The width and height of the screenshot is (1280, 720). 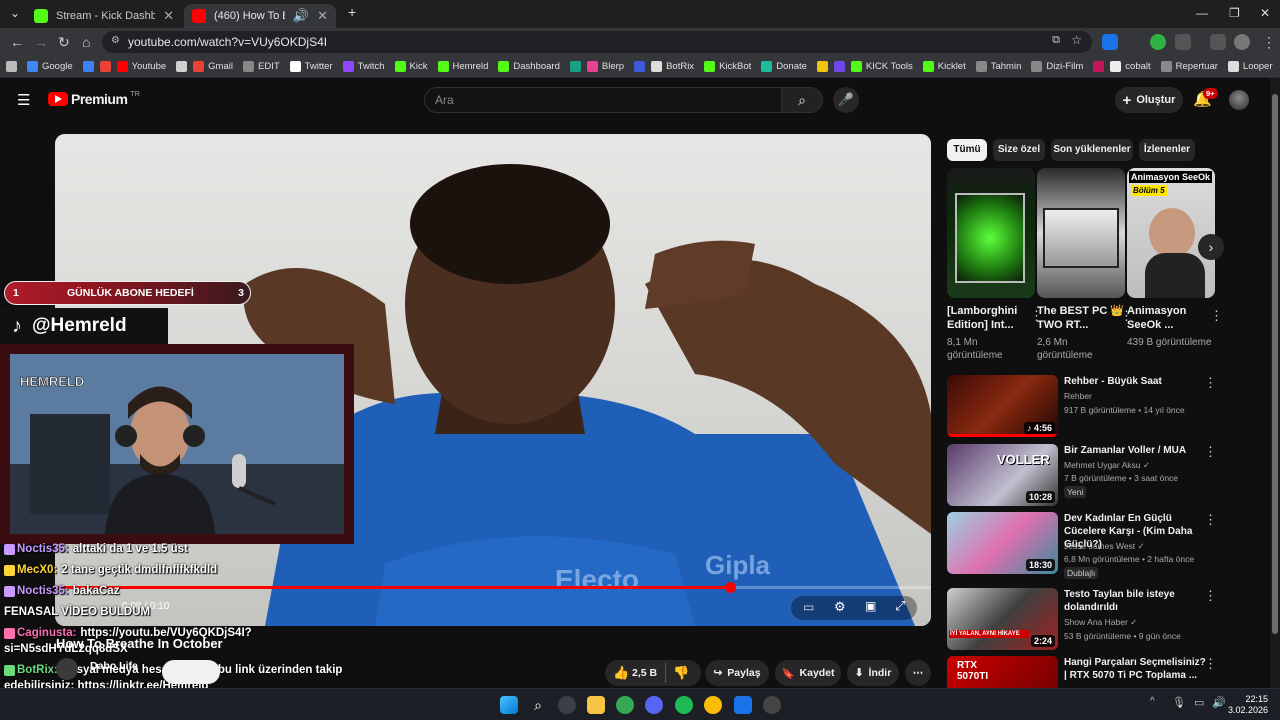 I want to click on subscribe-button, so click(x=191, y=672).